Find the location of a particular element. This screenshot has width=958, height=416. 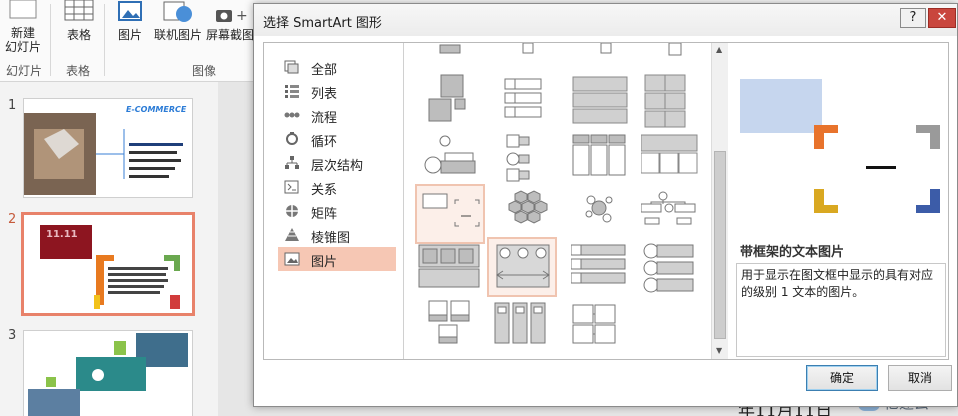

group-label-slides: 幻灯片 is located at coordinates (24, 71).